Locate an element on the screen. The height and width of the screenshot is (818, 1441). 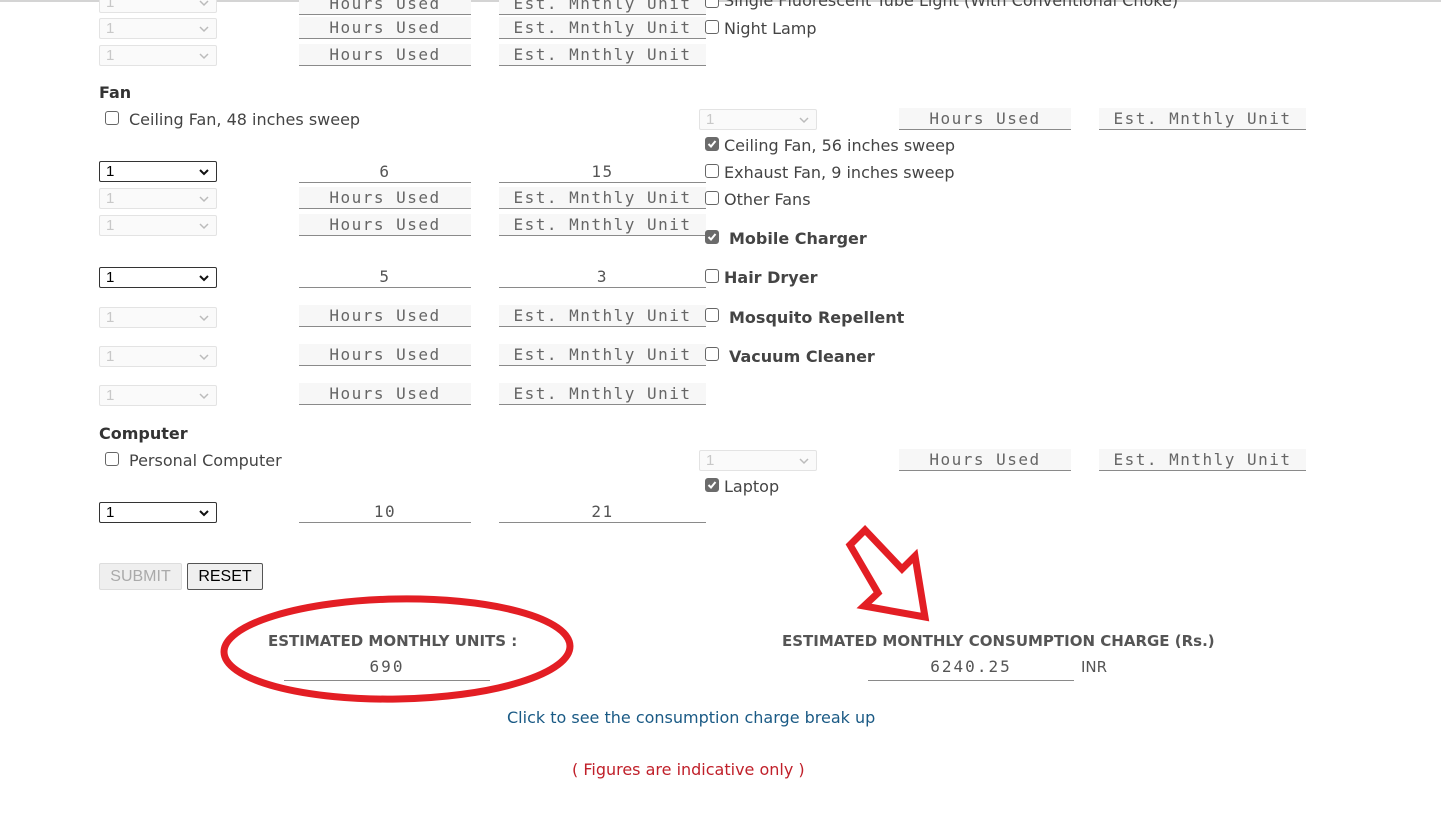
category-fan-title: Fan is located at coordinates (115, 92).